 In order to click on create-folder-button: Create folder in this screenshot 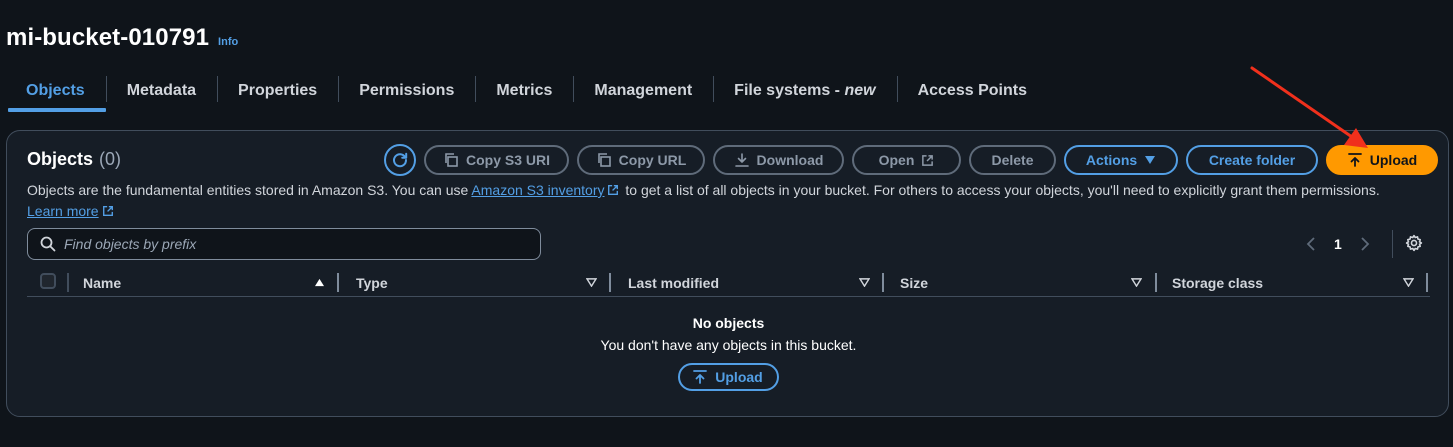, I will do `click(1252, 160)`.